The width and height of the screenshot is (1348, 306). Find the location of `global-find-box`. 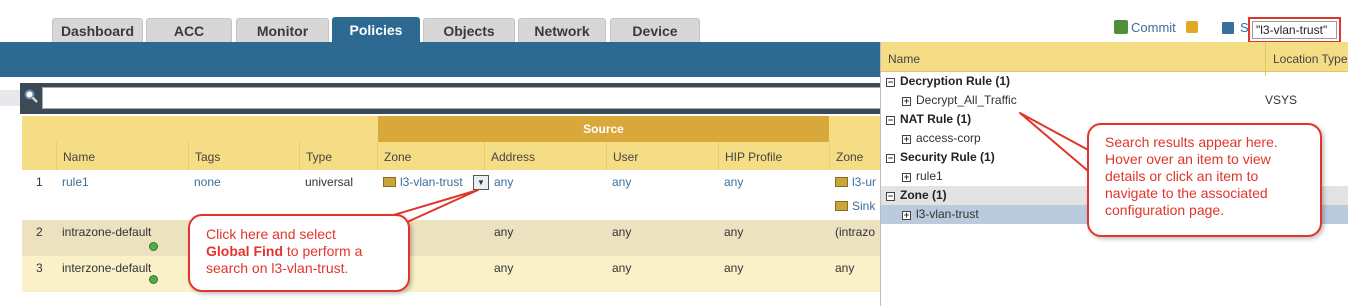

global-find-box is located at coordinates (1294, 30).